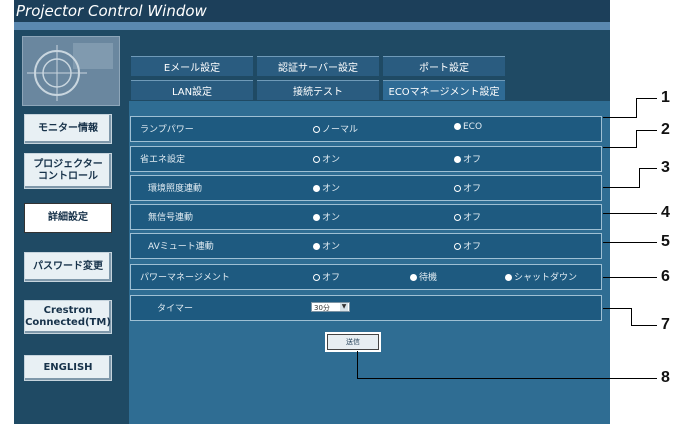 The width and height of the screenshot is (678, 424). Describe the element at coordinates (366, 308) in the screenshot. I see `row-timer: タイマー 30分 ▼` at that location.